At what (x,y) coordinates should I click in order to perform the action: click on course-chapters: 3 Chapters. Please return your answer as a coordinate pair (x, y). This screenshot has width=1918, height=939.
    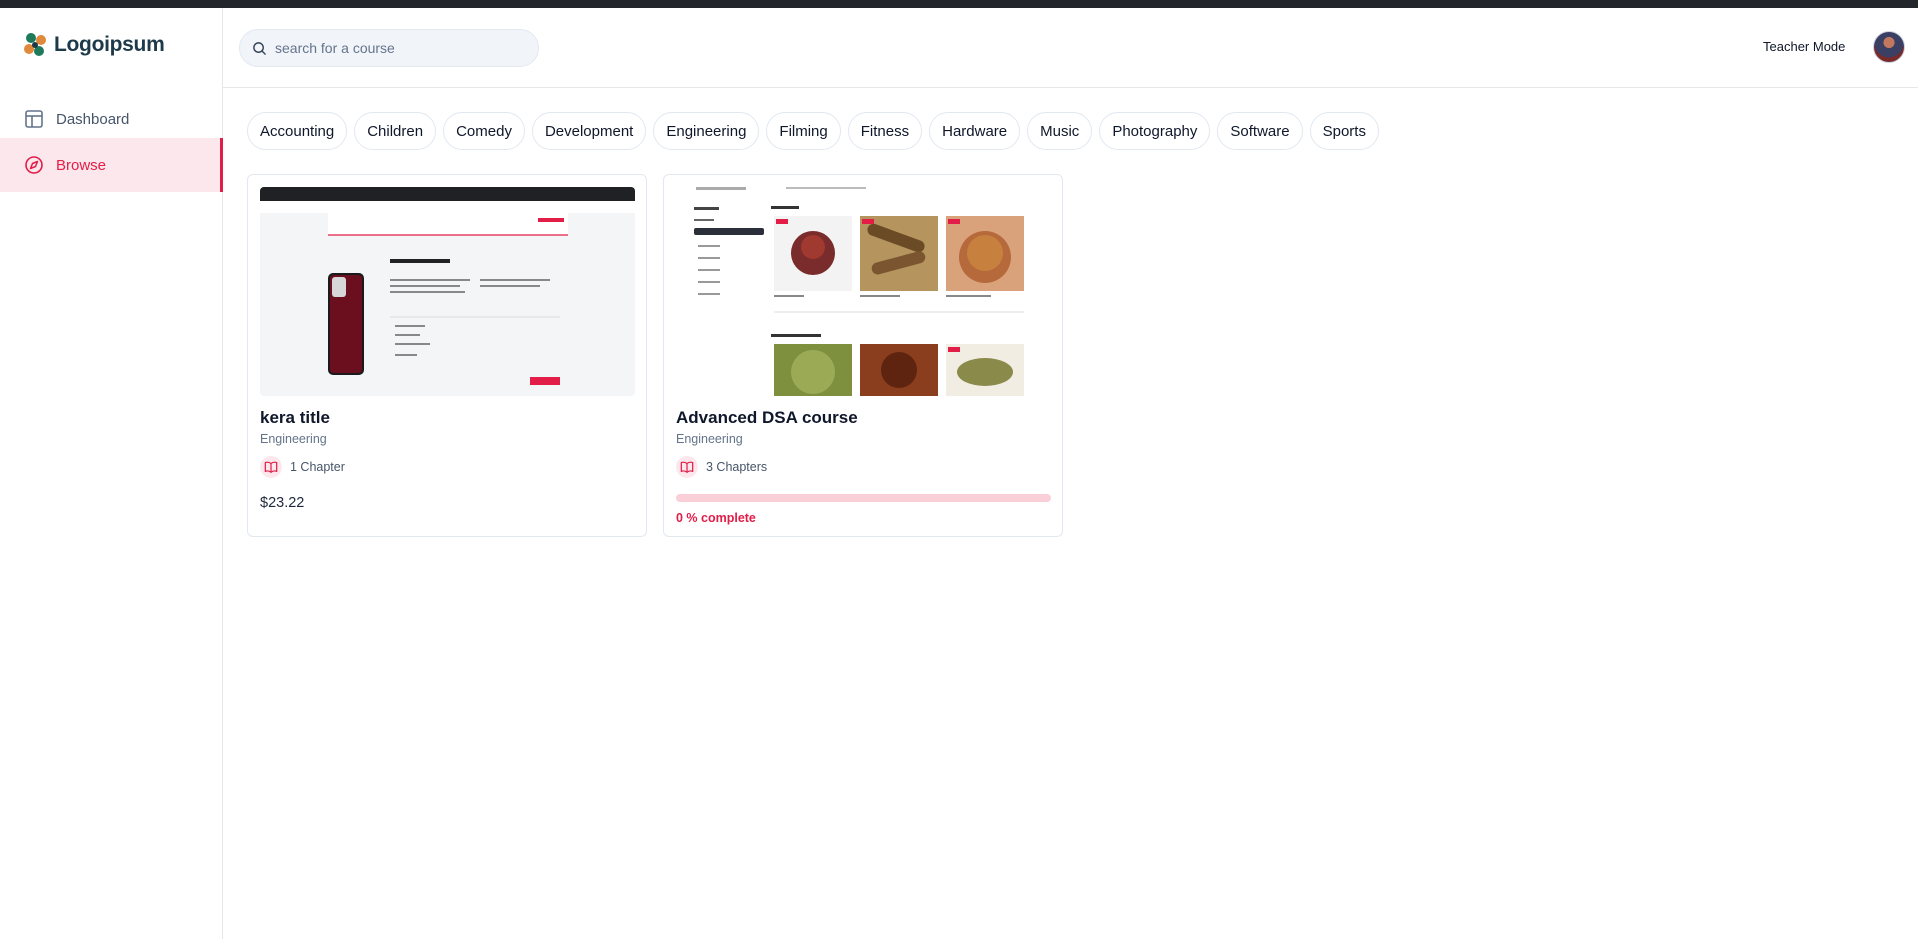
    Looking at the image, I should click on (721, 467).